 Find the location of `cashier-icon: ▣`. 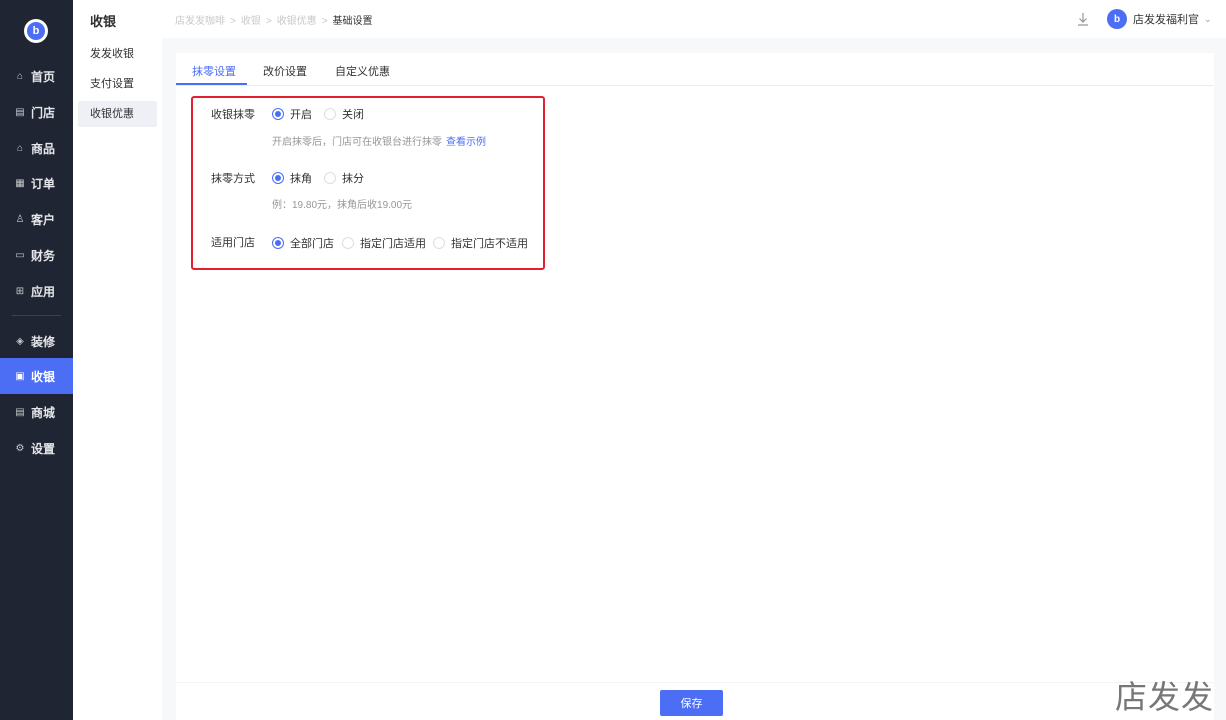

cashier-icon: ▣ is located at coordinates (20, 376).